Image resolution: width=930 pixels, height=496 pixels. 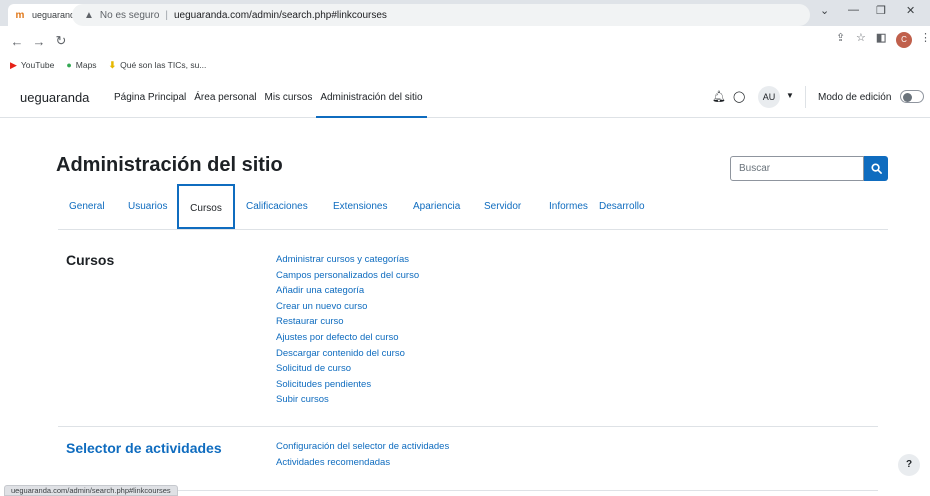 I want to click on tab-grades: Calificaciones, so click(x=277, y=206).